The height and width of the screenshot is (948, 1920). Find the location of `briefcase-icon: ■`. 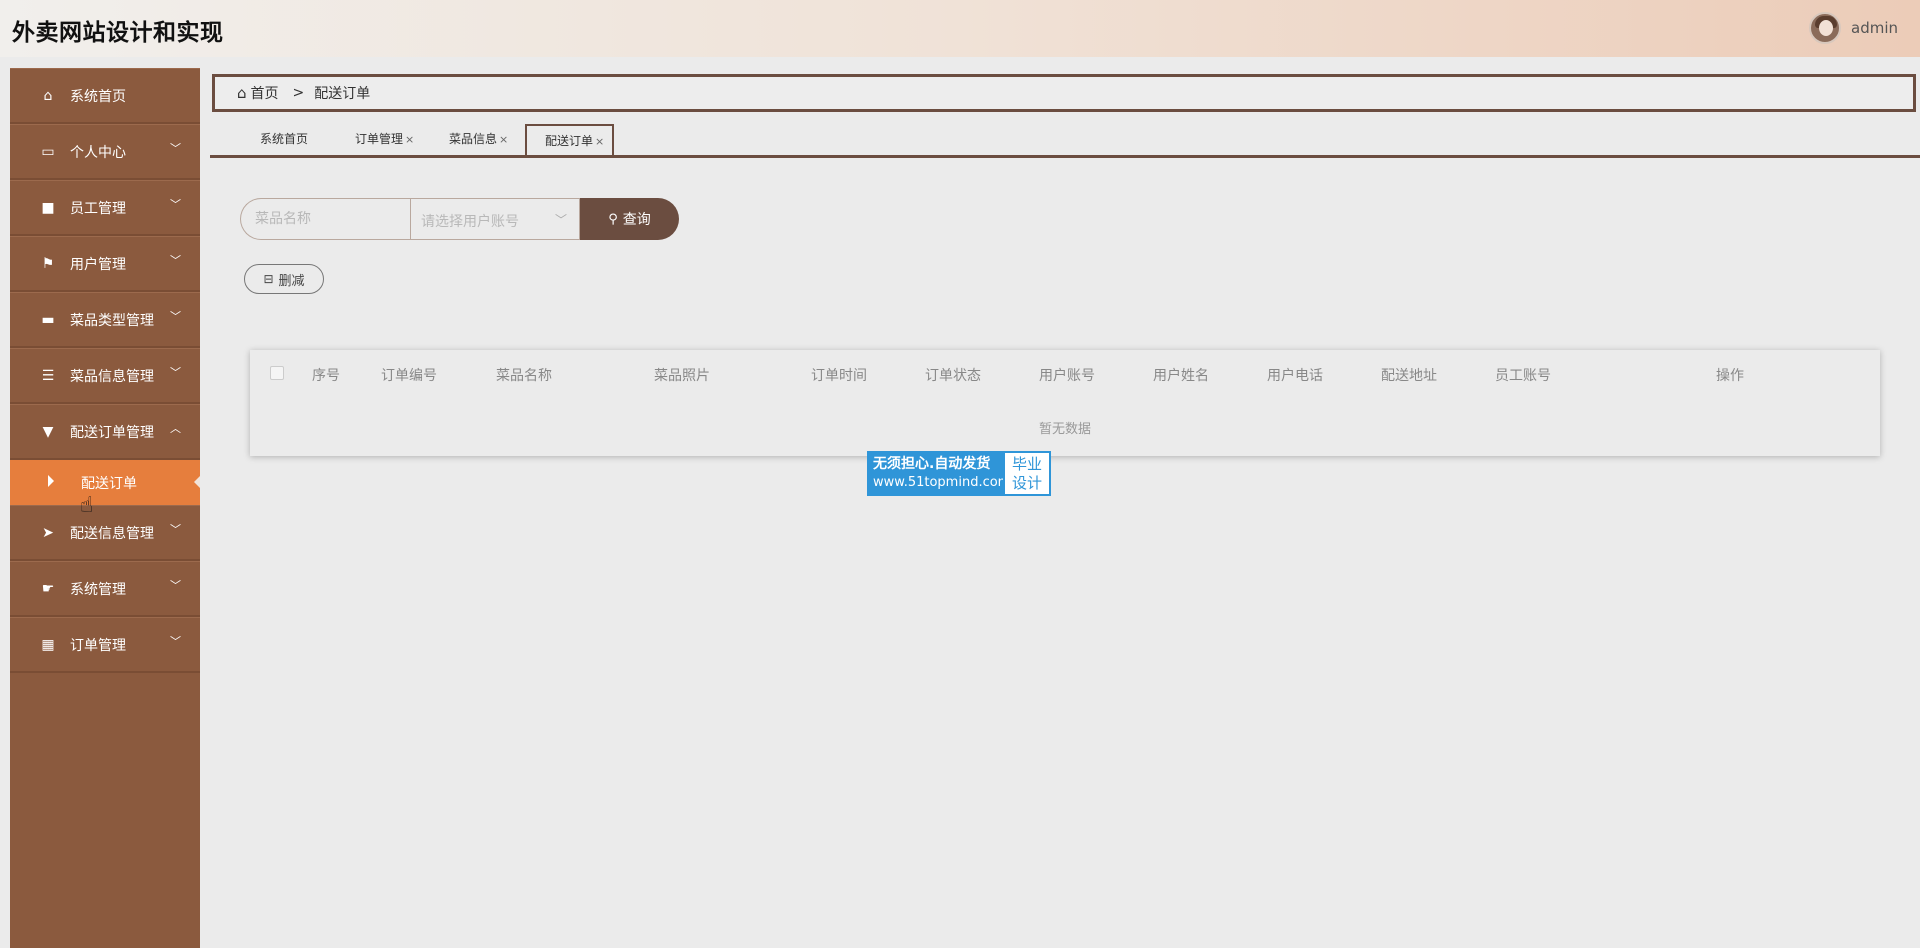

briefcase-icon: ■ is located at coordinates (48, 208).